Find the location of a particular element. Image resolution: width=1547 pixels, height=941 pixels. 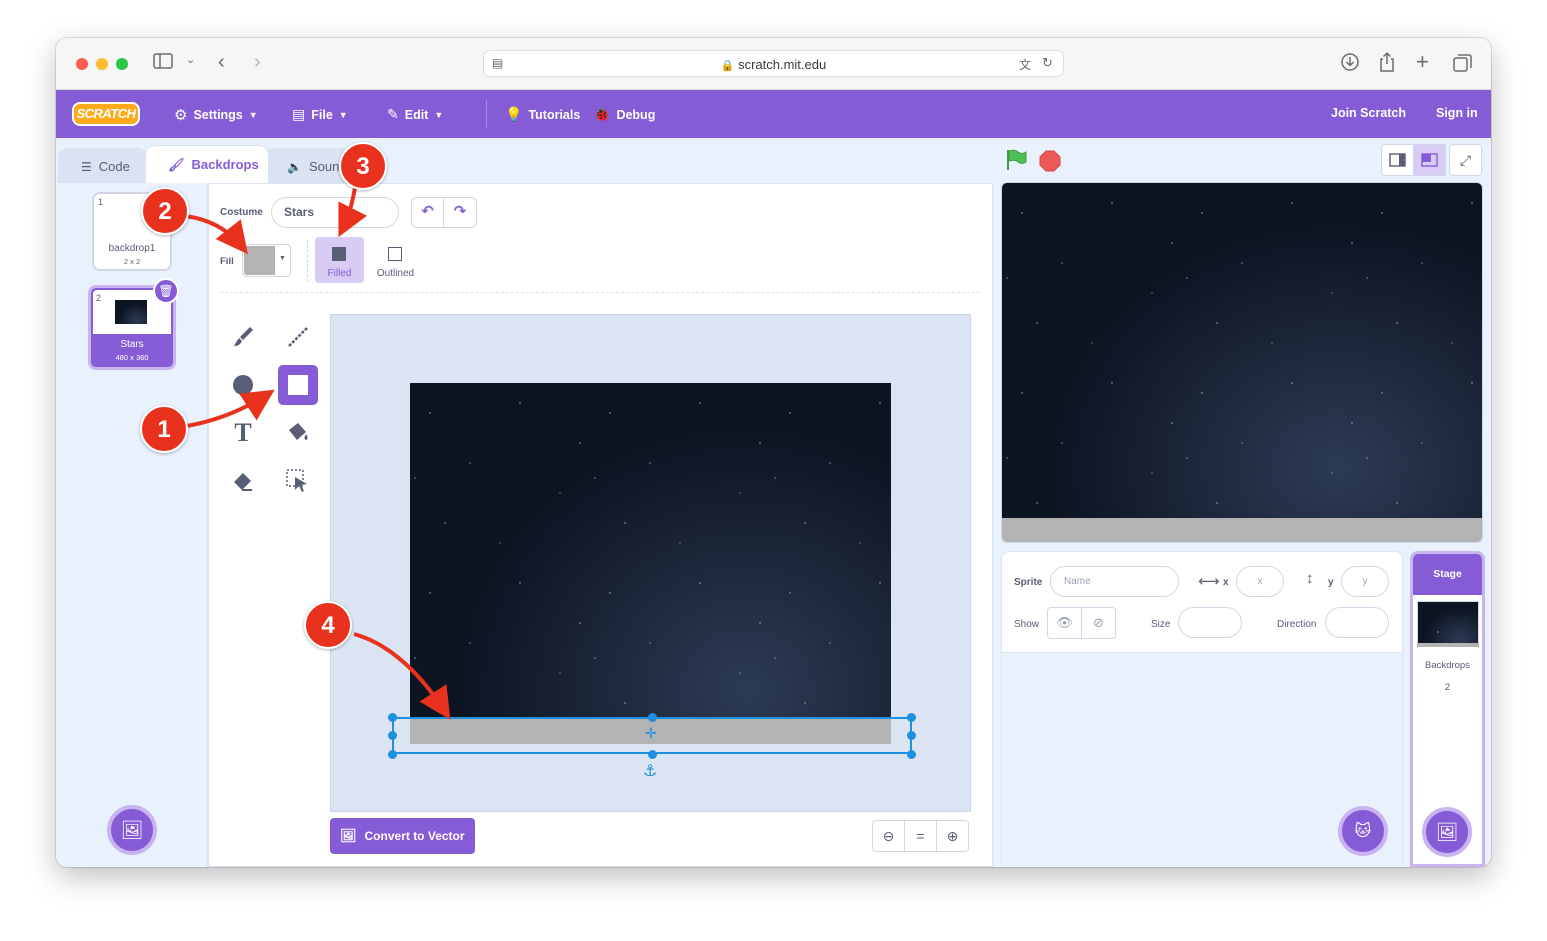

address-bar: ▤ 🔒 scratch.mit.edu 文 ↻ is located at coordinates (773, 63).